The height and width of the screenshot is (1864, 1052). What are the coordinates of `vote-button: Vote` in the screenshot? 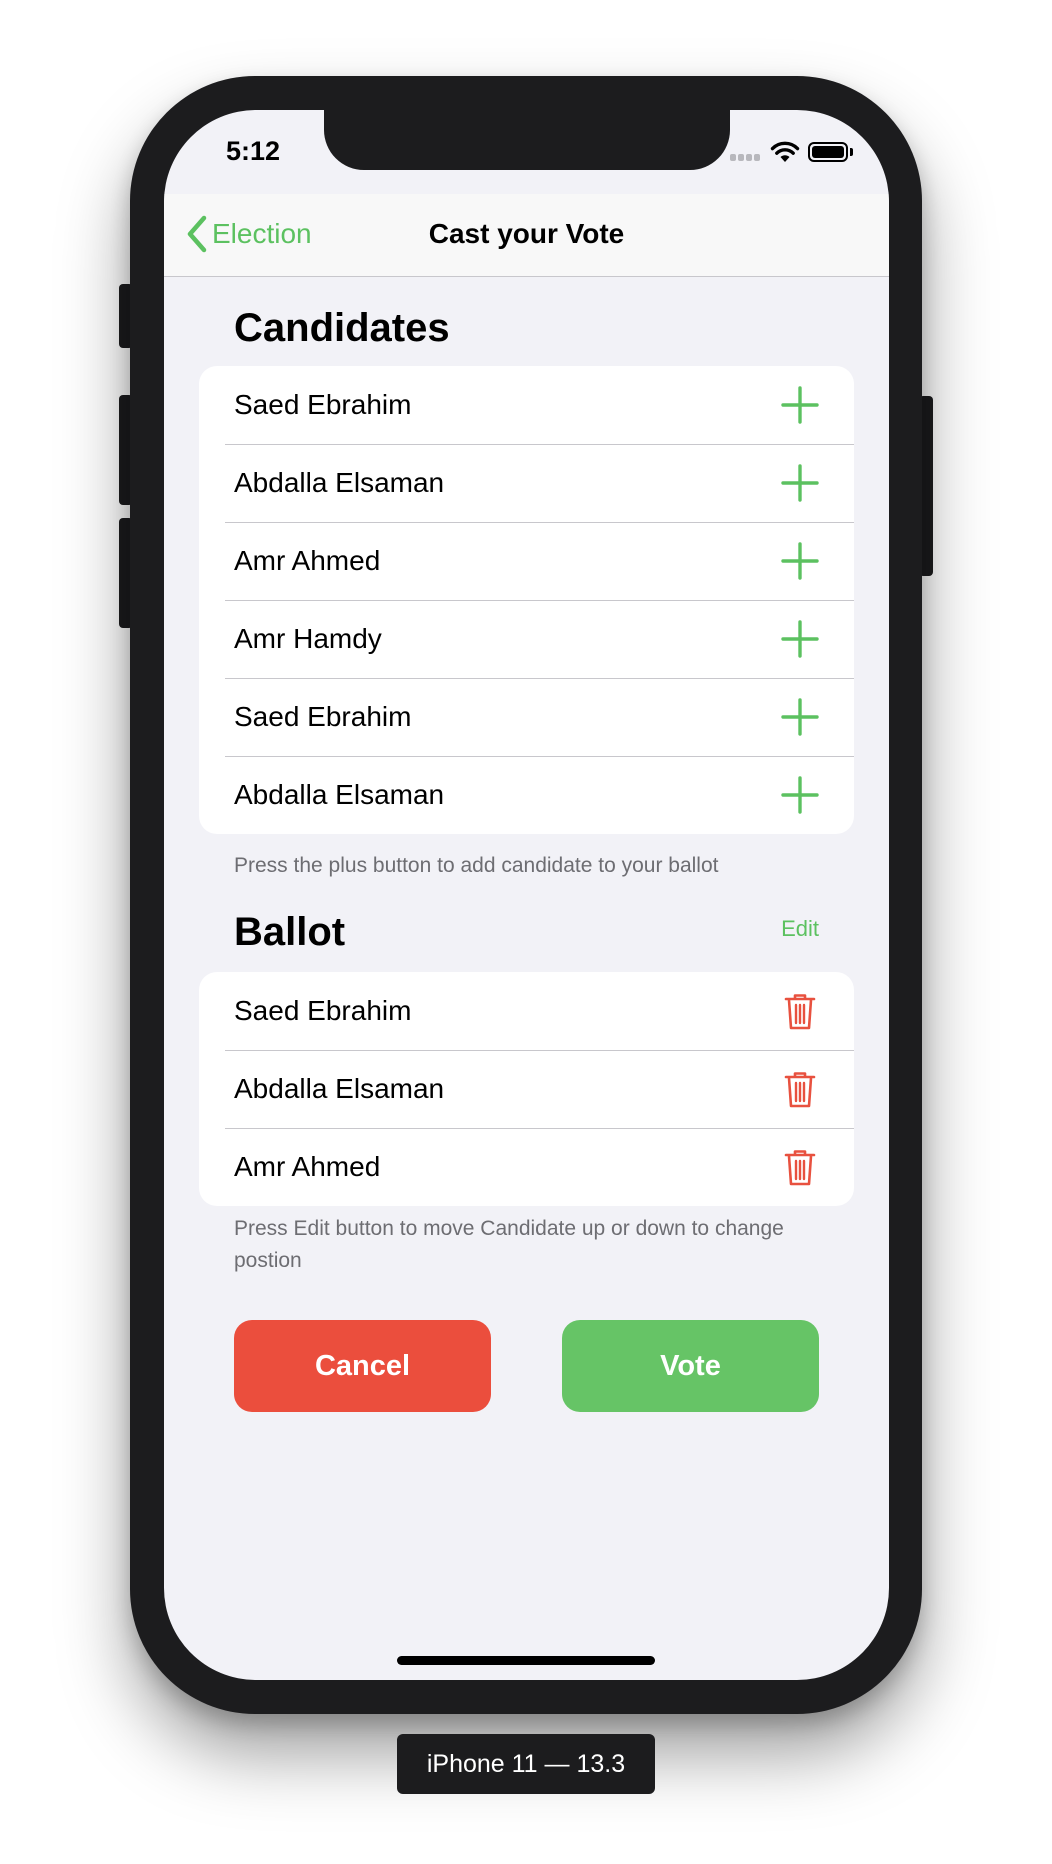 It's located at (690, 1366).